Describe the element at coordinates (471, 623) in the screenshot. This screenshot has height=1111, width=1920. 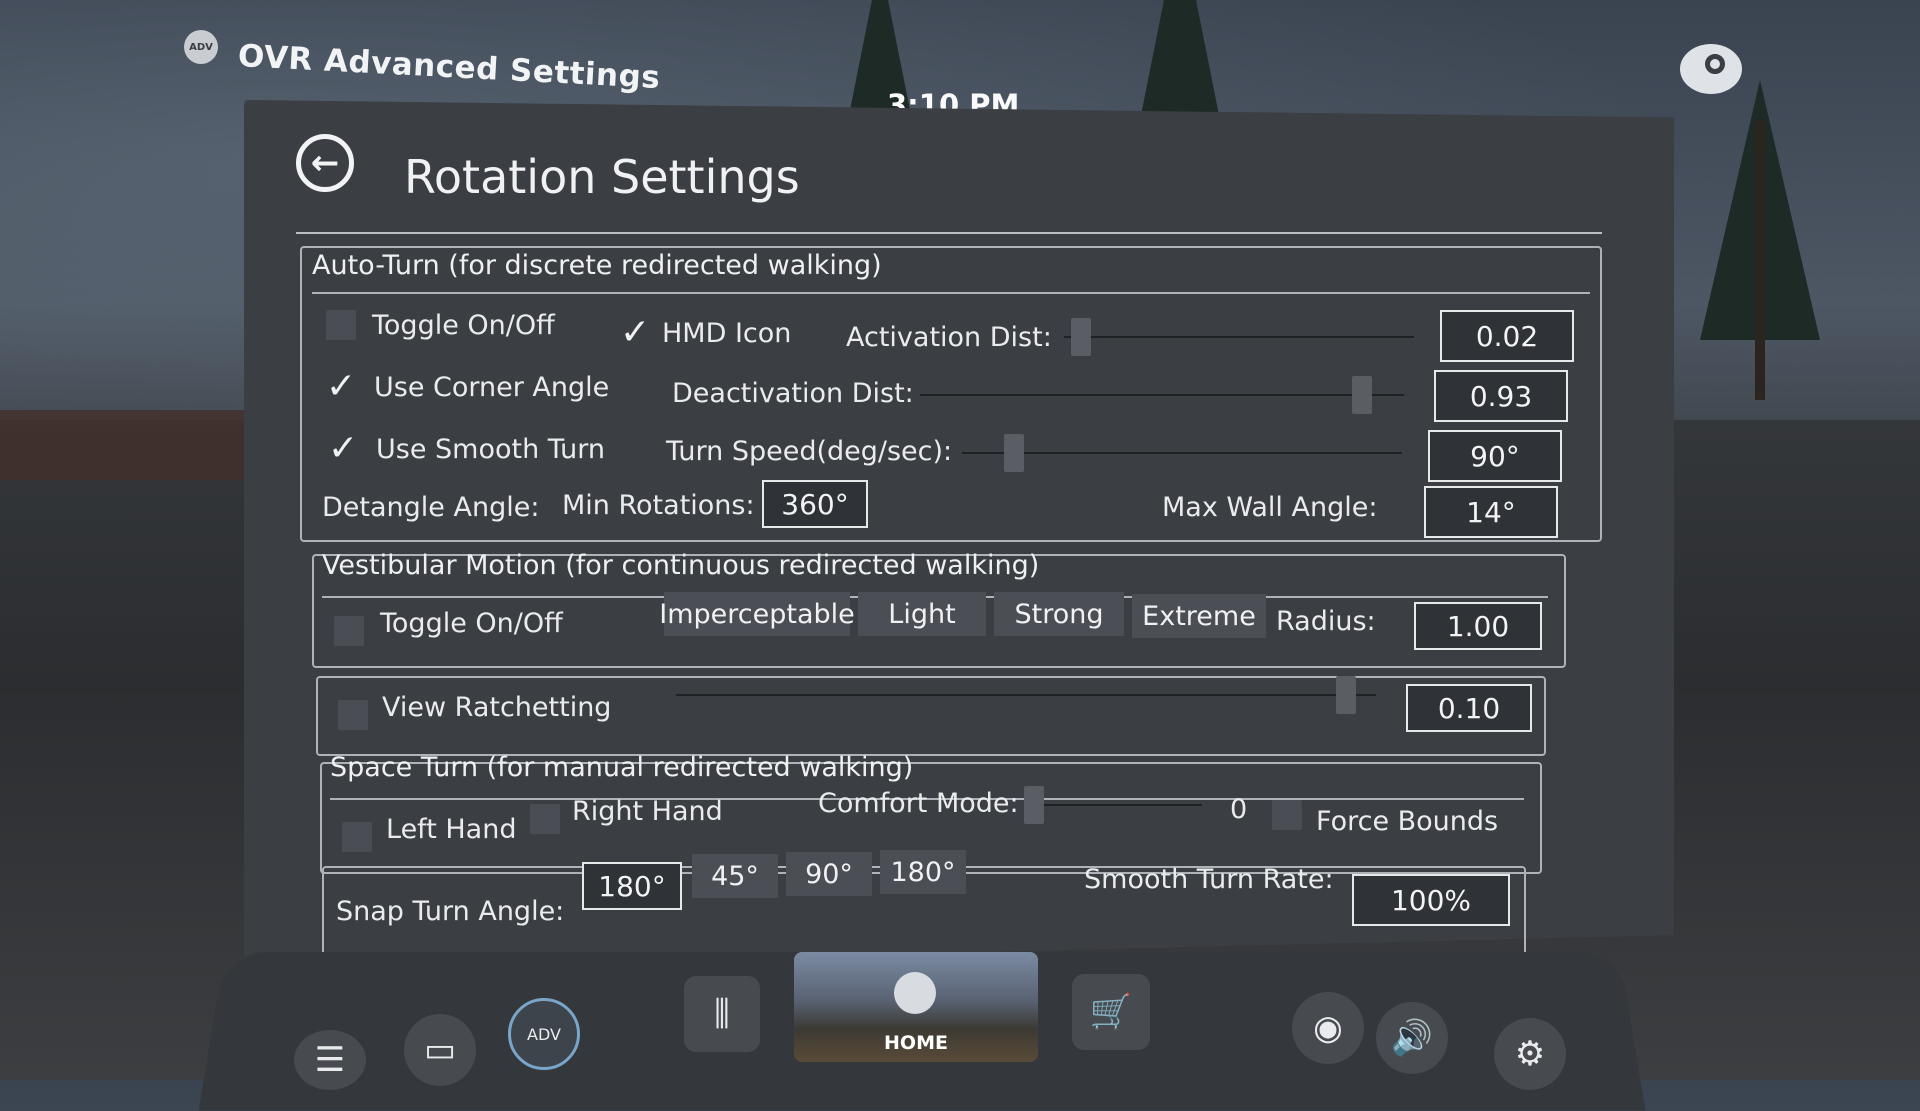
I see `vestibular-toggle-label: Toggle On/Off` at that location.